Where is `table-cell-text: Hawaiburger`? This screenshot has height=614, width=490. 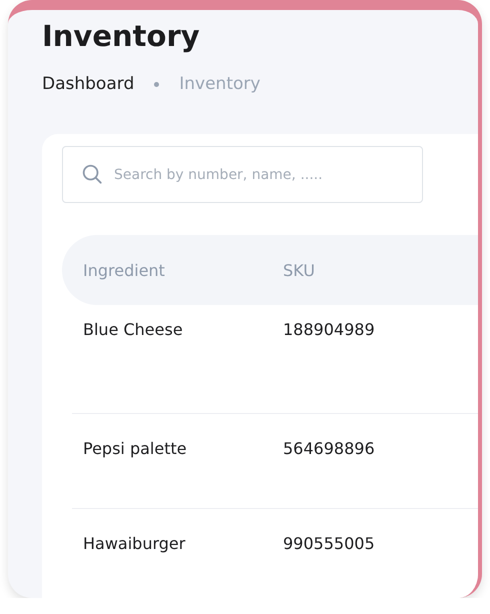 table-cell-text: Hawaiburger is located at coordinates (134, 543).